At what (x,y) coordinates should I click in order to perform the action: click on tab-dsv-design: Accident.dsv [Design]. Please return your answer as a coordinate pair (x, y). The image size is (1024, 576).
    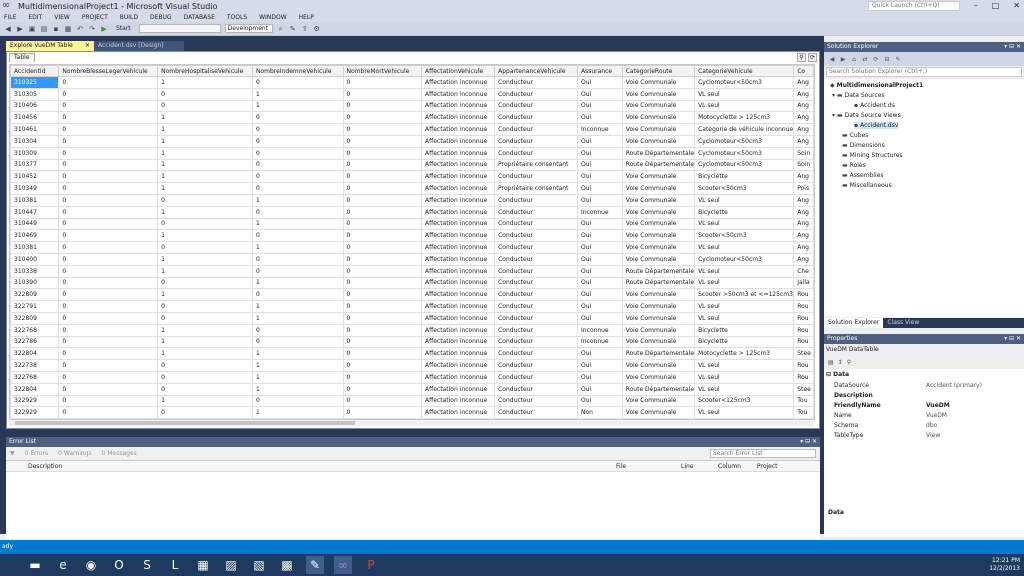
    Looking at the image, I should click on (139, 46).